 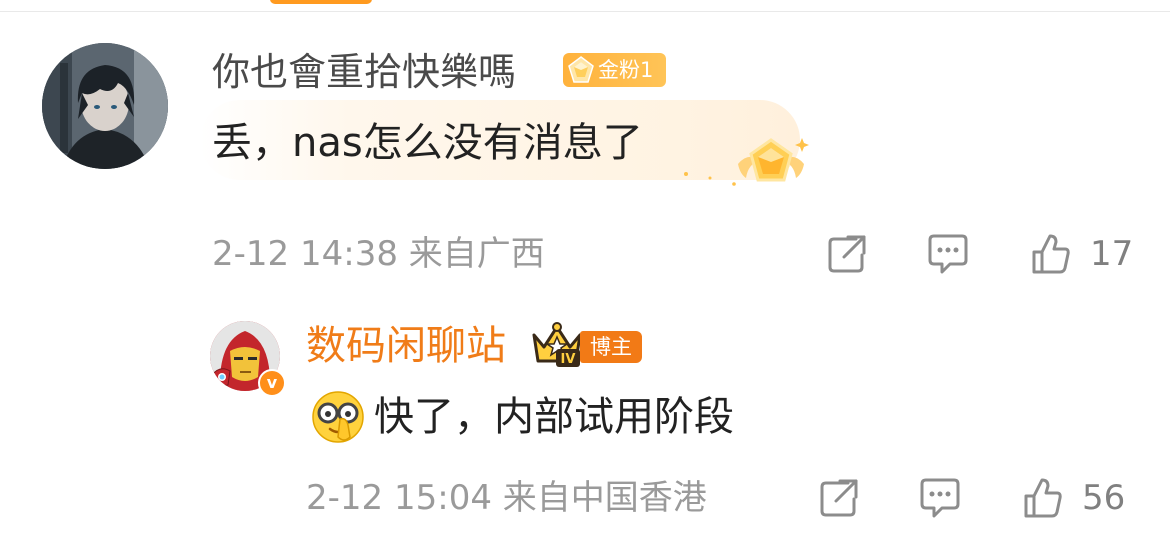 What do you see at coordinates (1081, 254) in the screenshot?
I see `like-button: 17` at bounding box center [1081, 254].